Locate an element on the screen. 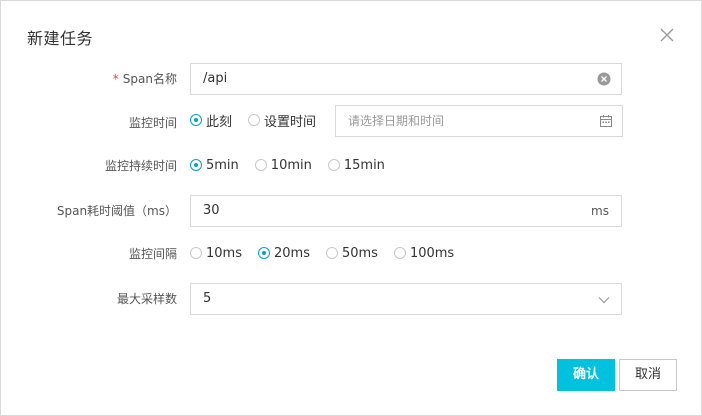  max-samples-label: 最大采样数 is located at coordinates (146, 299).